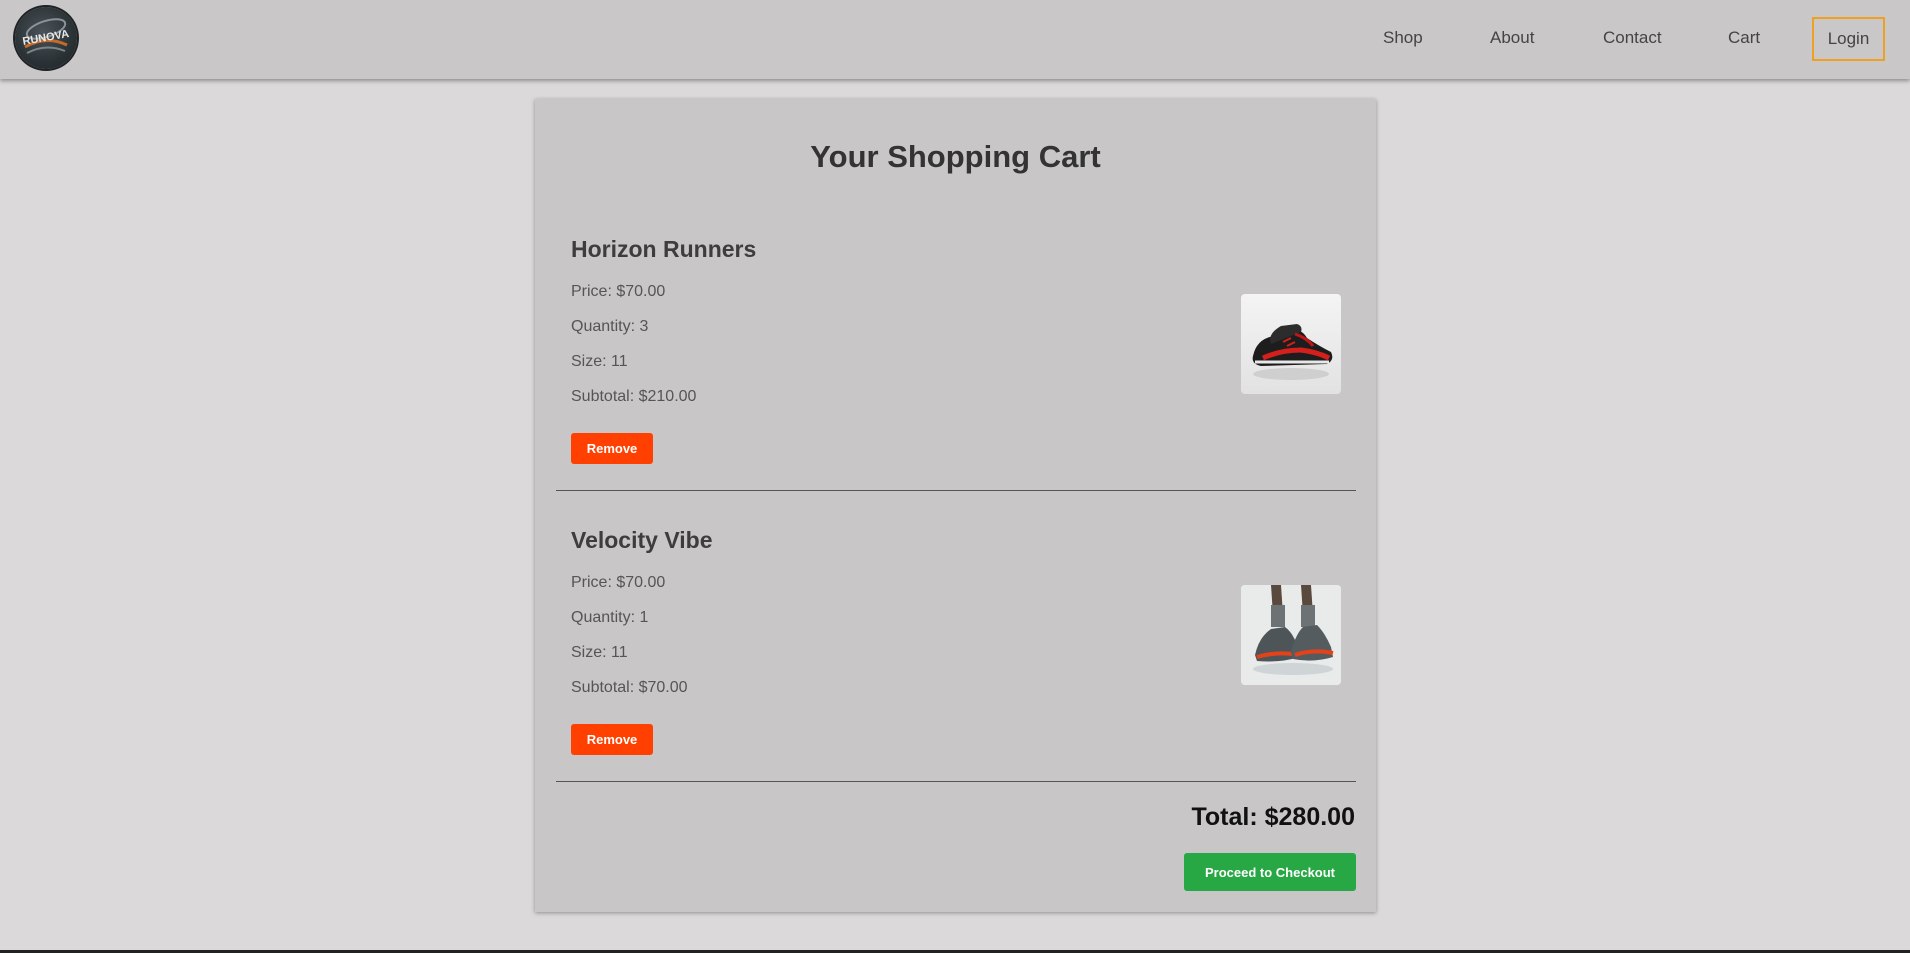 This screenshot has width=1910, height=953. What do you see at coordinates (642, 540) in the screenshot?
I see `item-name: Velocity Vibe` at bounding box center [642, 540].